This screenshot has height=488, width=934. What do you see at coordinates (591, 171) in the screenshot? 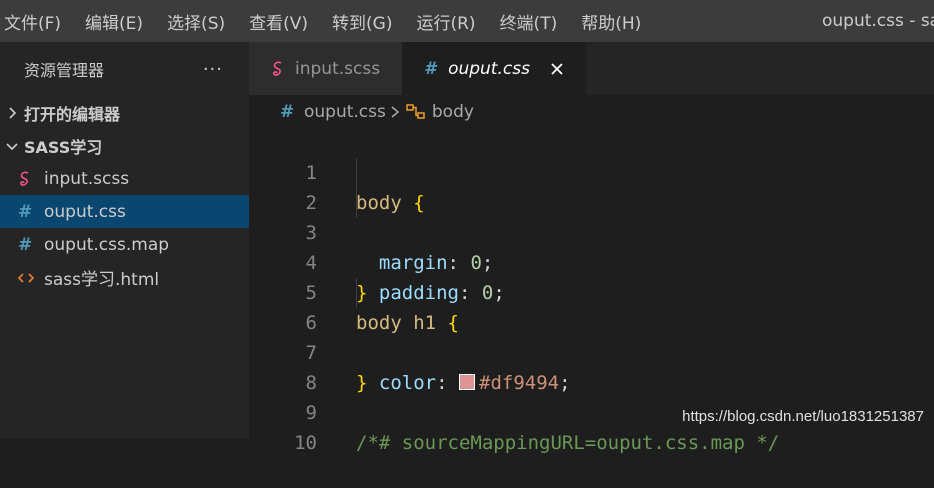
I see `code-line: 1 body {` at bounding box center [591, 171].